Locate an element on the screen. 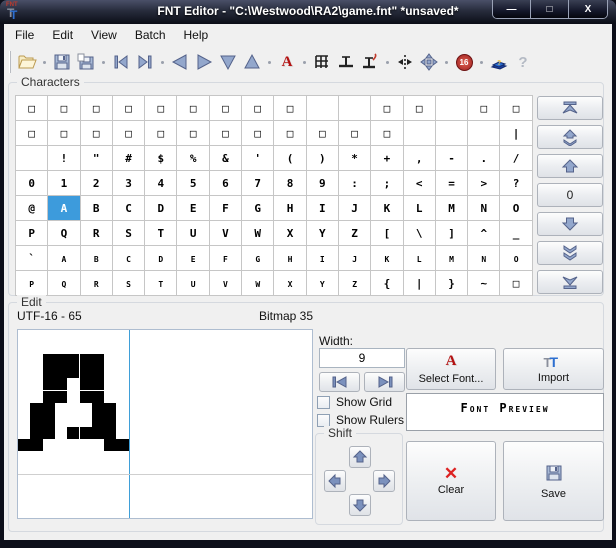  char-cell: Z is located at coordinates (355, 233).